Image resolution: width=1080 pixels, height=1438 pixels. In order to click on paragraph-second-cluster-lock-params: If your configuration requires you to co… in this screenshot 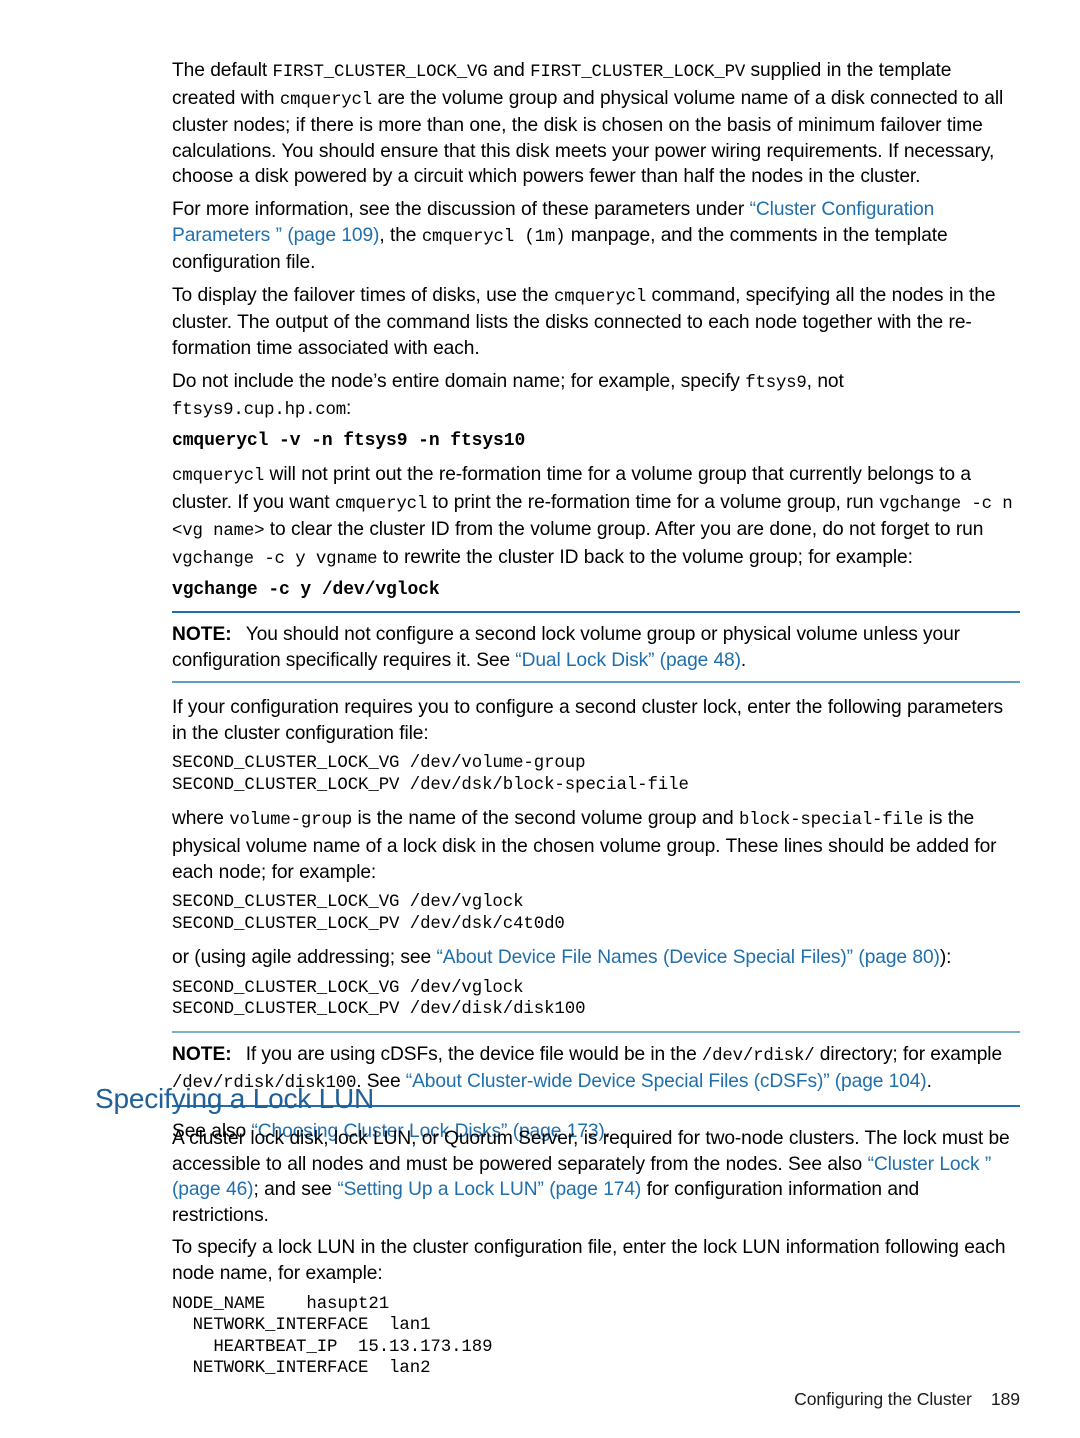, I will do `click(588, 720)`.